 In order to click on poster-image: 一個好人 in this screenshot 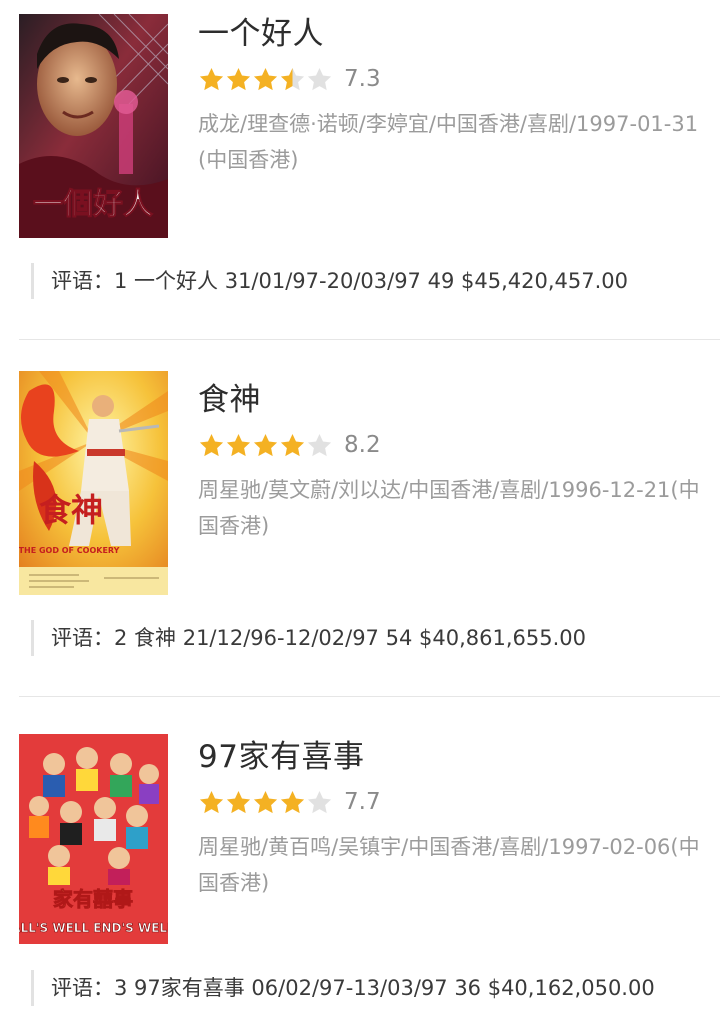, I will do `click(93, 126)`.